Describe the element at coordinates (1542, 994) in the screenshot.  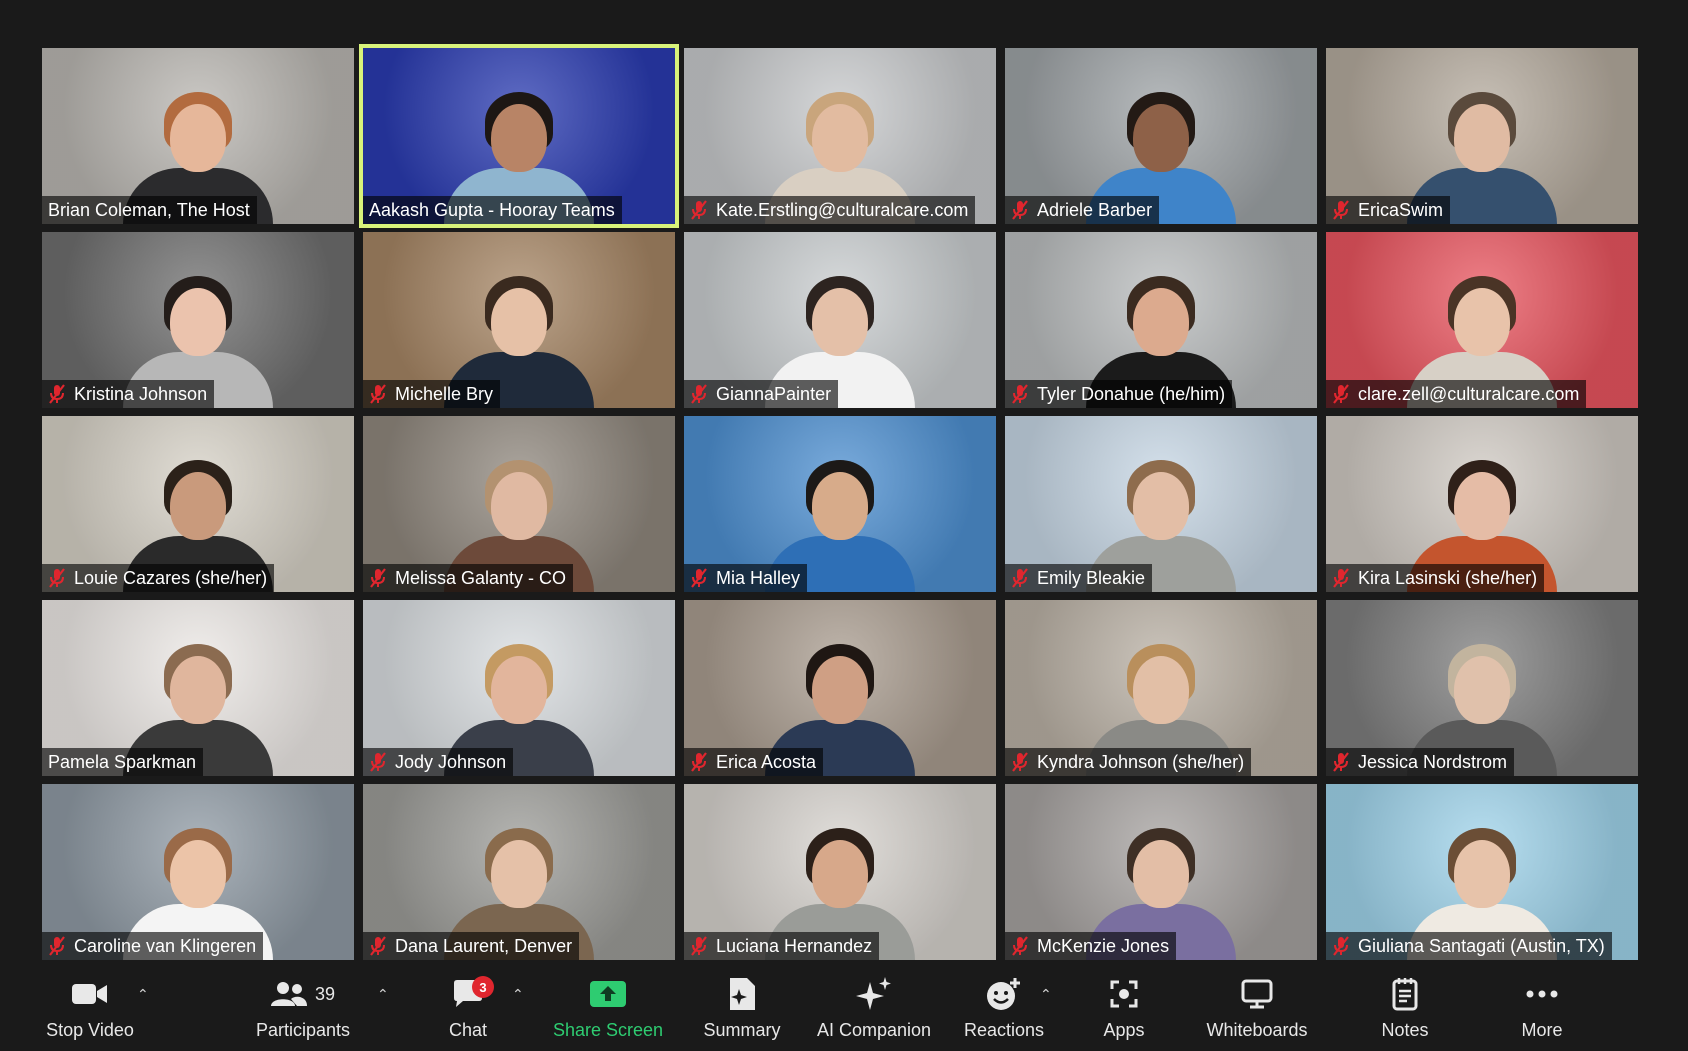
I see `more-dots-icon` at that location.